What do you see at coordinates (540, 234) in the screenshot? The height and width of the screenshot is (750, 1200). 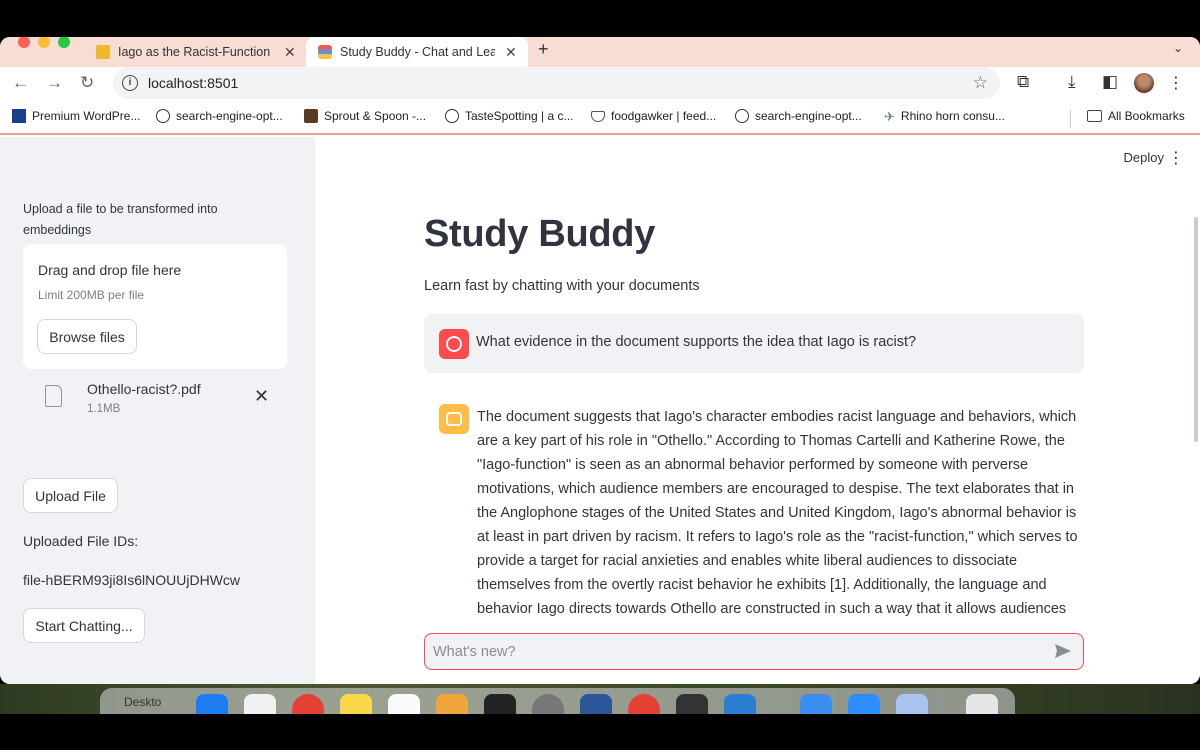 I see `page-title: Study Buddy` at bounding box center [540, 234].